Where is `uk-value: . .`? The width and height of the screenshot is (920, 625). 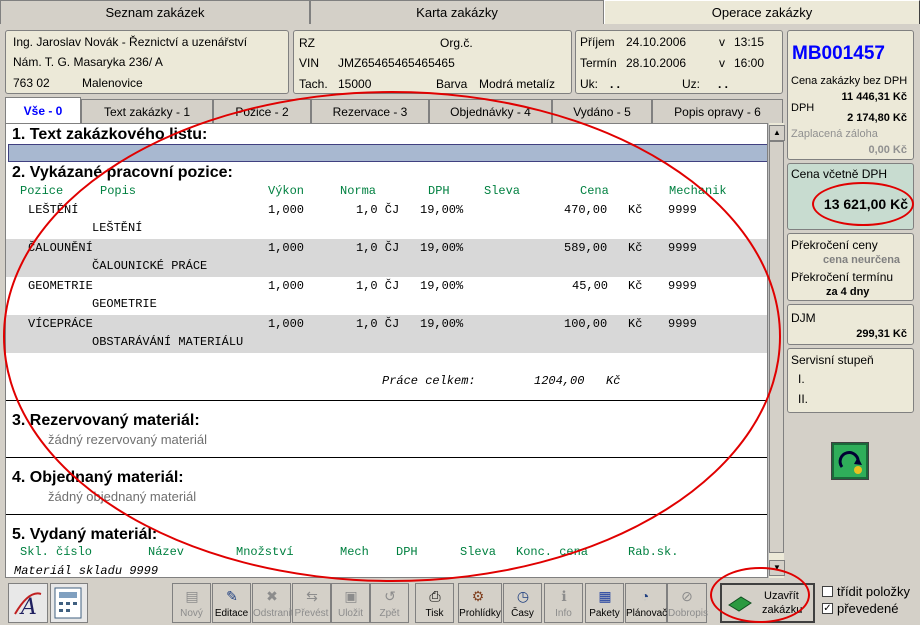 uk-value: . . is located at coordinates (615, 84).